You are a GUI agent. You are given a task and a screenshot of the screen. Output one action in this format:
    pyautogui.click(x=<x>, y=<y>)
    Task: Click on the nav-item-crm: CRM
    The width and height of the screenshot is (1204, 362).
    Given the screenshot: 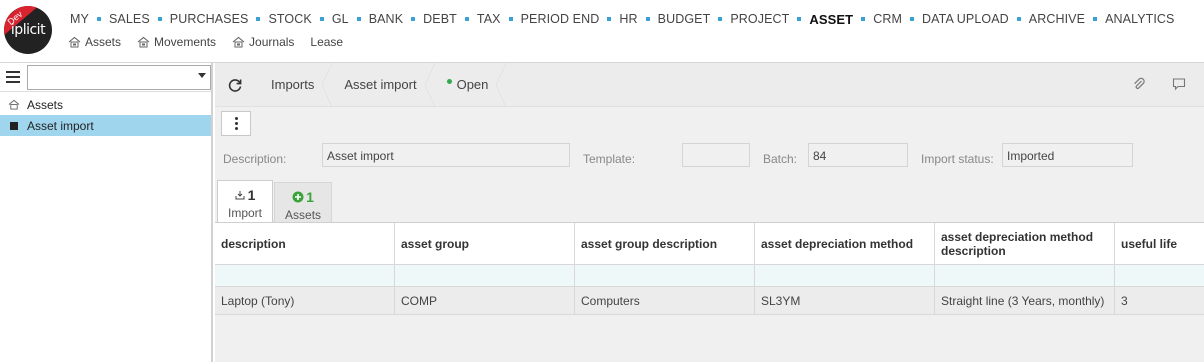 What is the action you would take?
    pyautogui.click(x=887, y=19)
    